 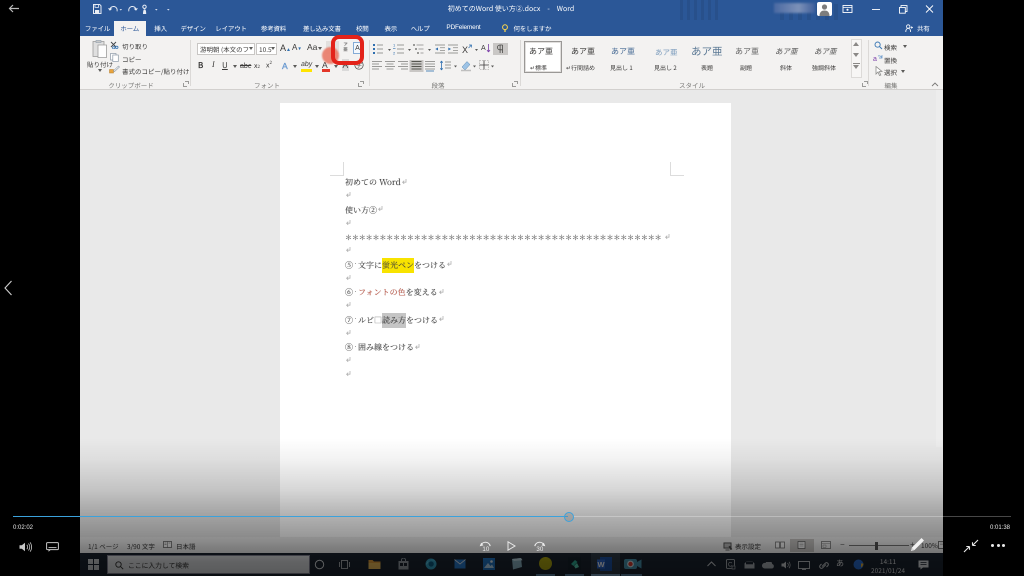 I want to click on svg-text: 1, so click(x=394, y=45).